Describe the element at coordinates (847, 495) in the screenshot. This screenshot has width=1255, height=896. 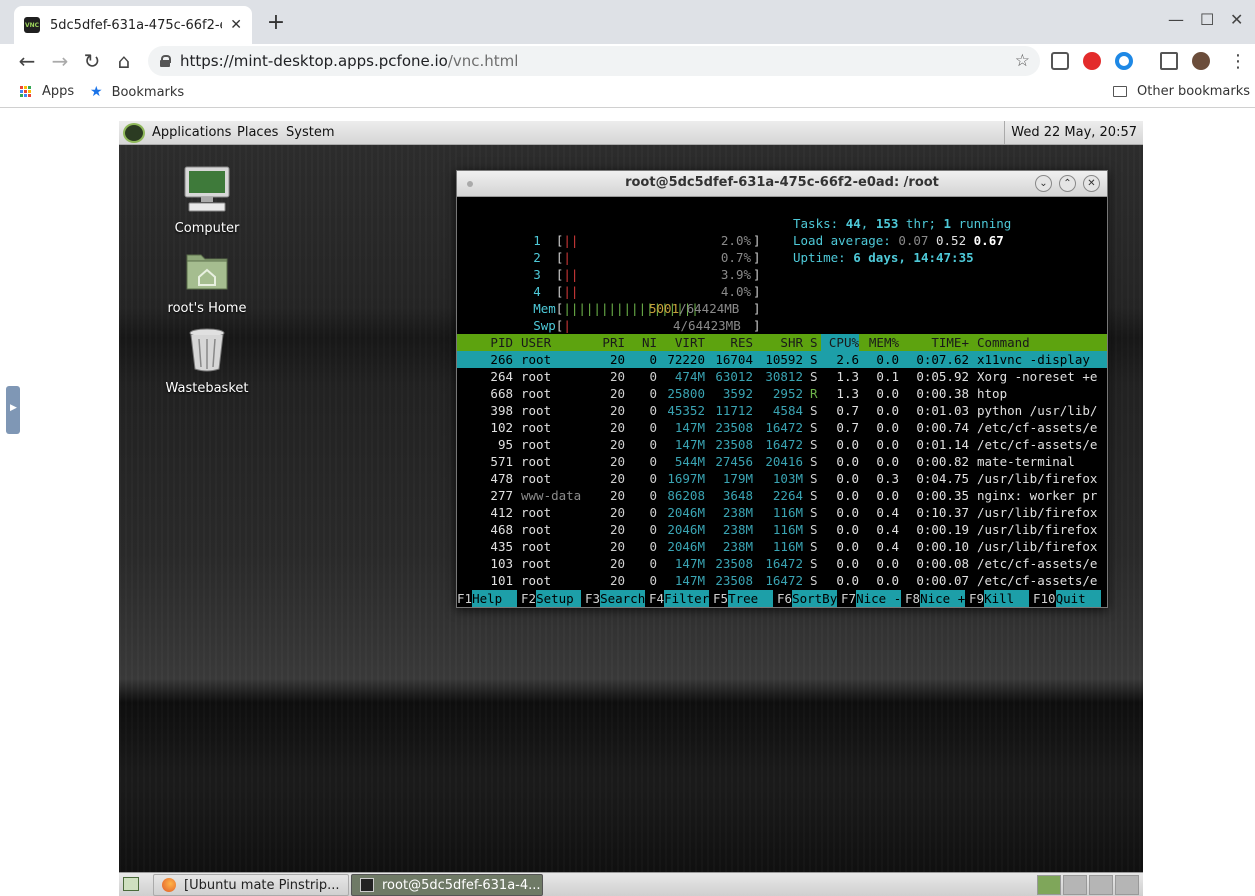
I see `process-cell-cpu: 0.0` at that location.